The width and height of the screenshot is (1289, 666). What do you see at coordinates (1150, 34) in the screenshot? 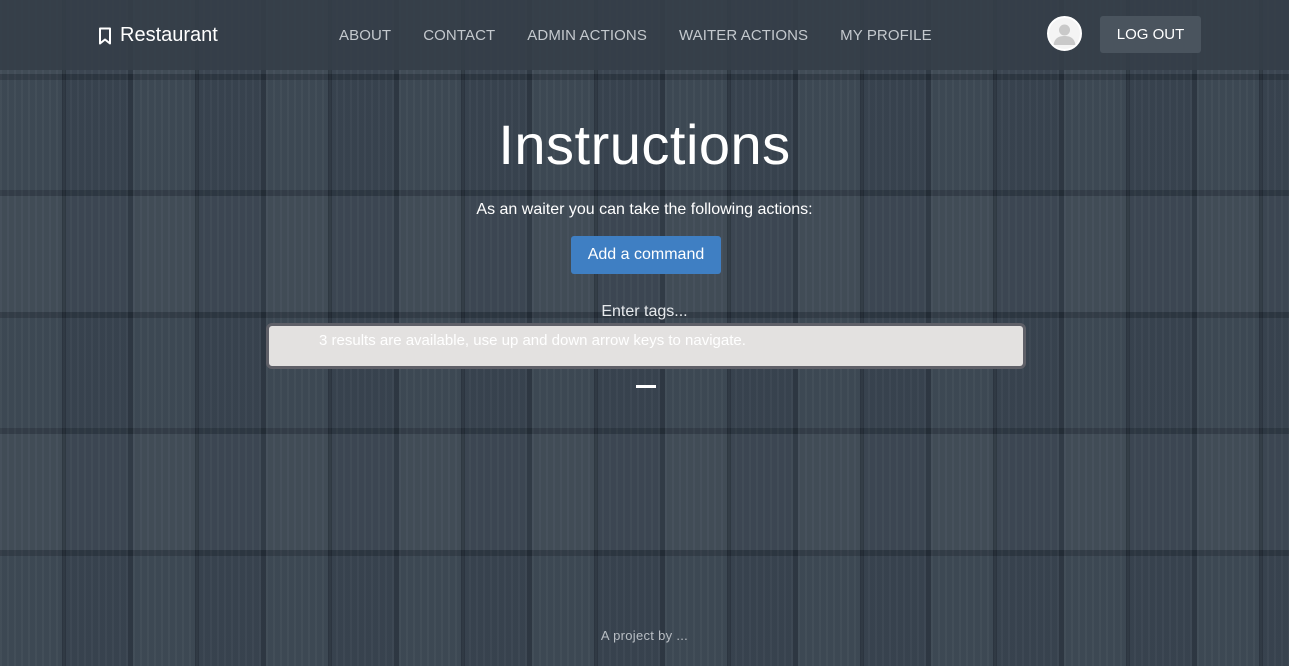
I see `logout-button: LOG OUT` at bounding box center [1150, 34].